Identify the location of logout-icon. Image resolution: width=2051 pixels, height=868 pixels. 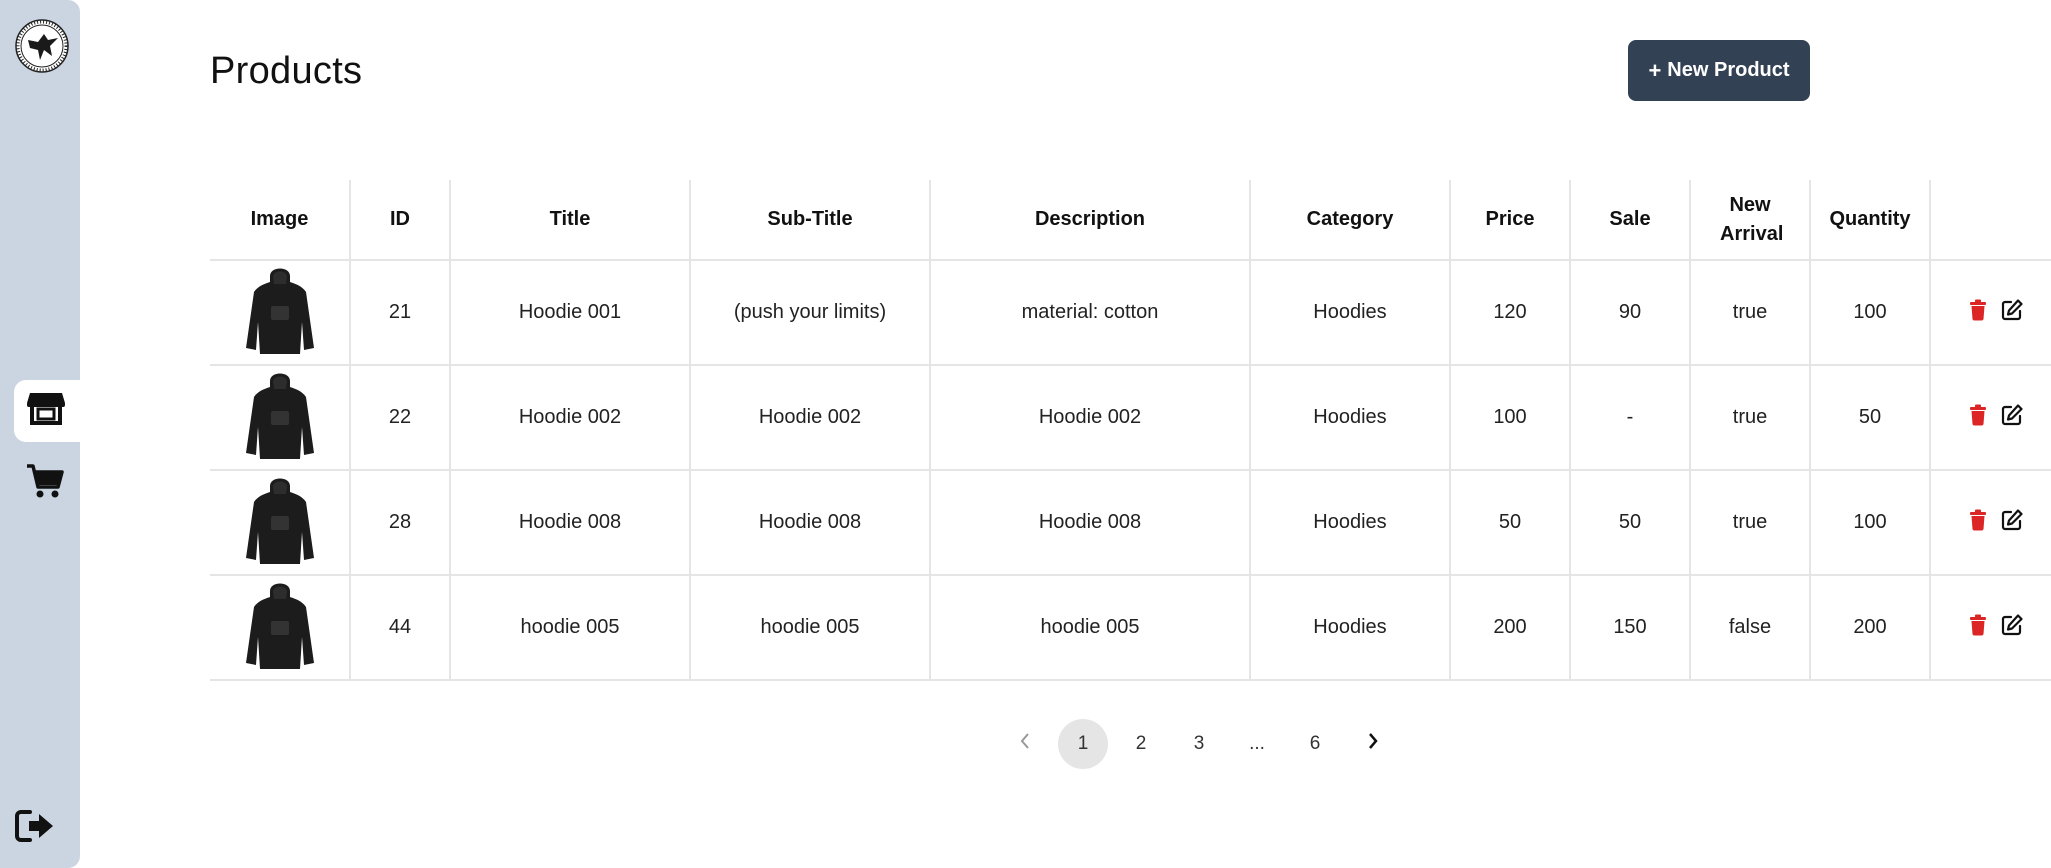
(35, 829).